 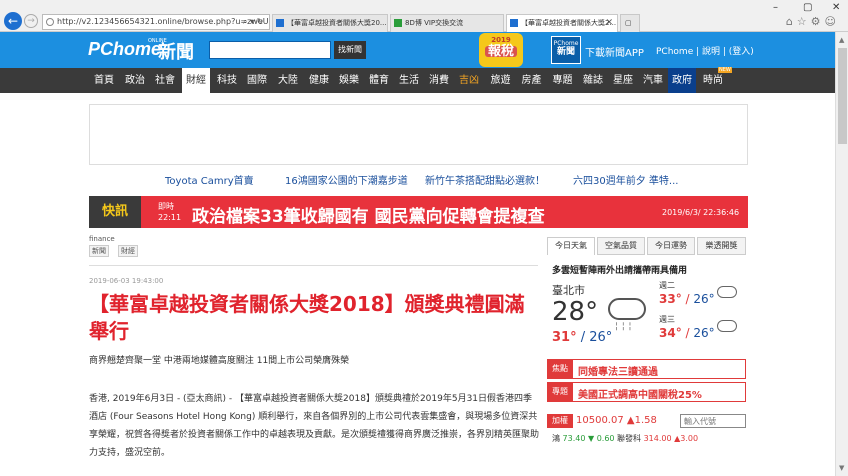 I want to click on nav-item: 政治, so click(x=135, y=80).